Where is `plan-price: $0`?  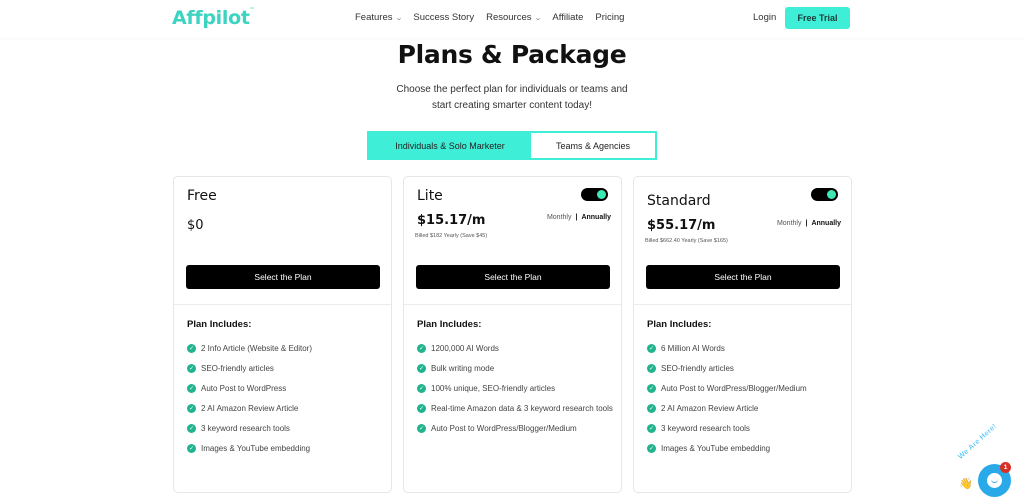
plan-price: $0 is located at coordinates (195, 225).